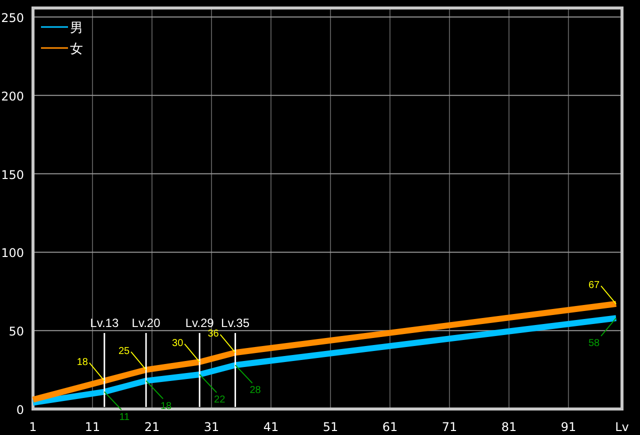 This screenshot has width=640, height=435. What do you see at coordinates (178, 343) in the screenshot?
I see `value-label: 30` at bounding box center [178, 343].